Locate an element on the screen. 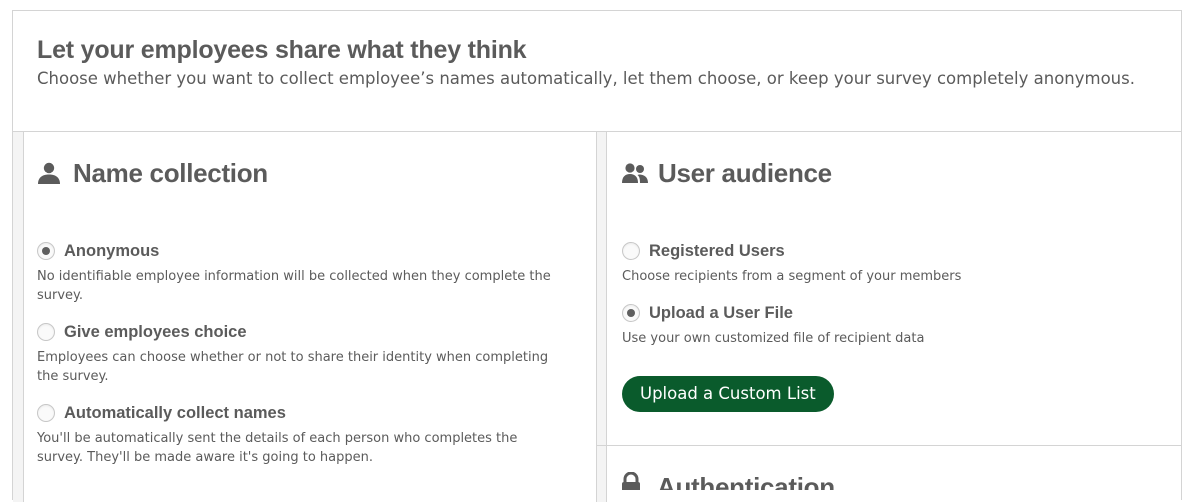 The height and width of the screenshot is (502, 1193). anonymous-radio is located at coordinates (46, 251).